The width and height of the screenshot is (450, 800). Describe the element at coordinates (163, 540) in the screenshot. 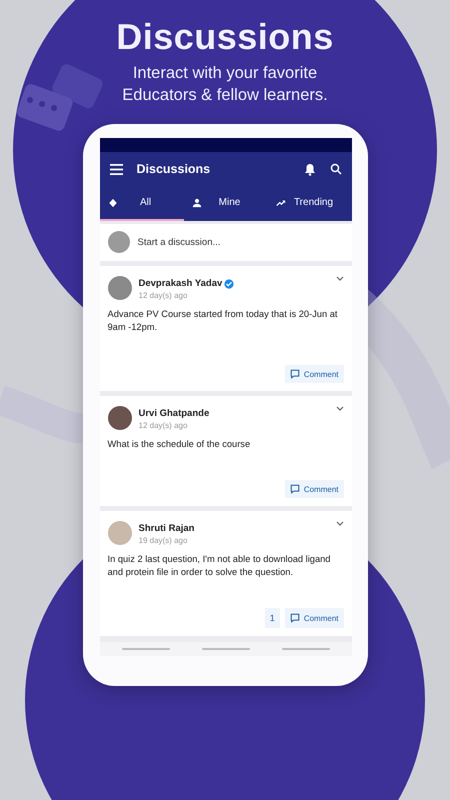

I see `post-time: 19 day(s) ago` at that location.